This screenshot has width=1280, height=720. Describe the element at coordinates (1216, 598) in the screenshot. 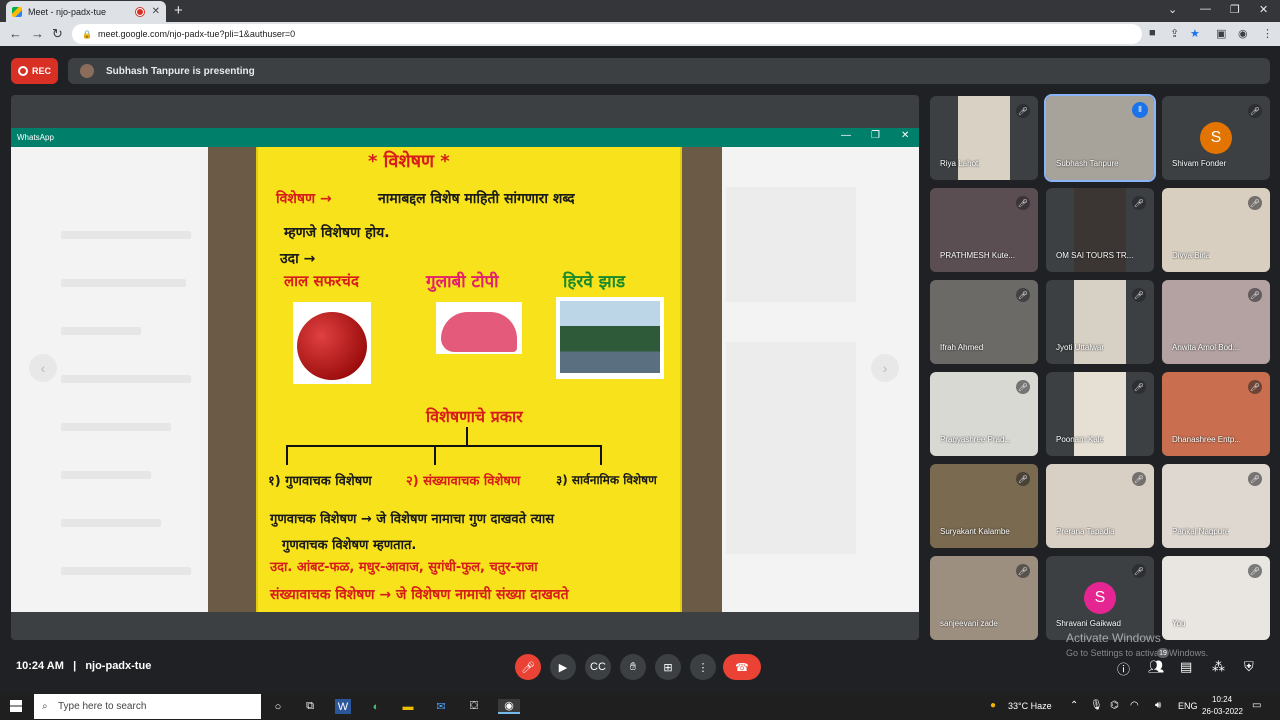

I see `participant-tile: 🎤︎ You` at that location.